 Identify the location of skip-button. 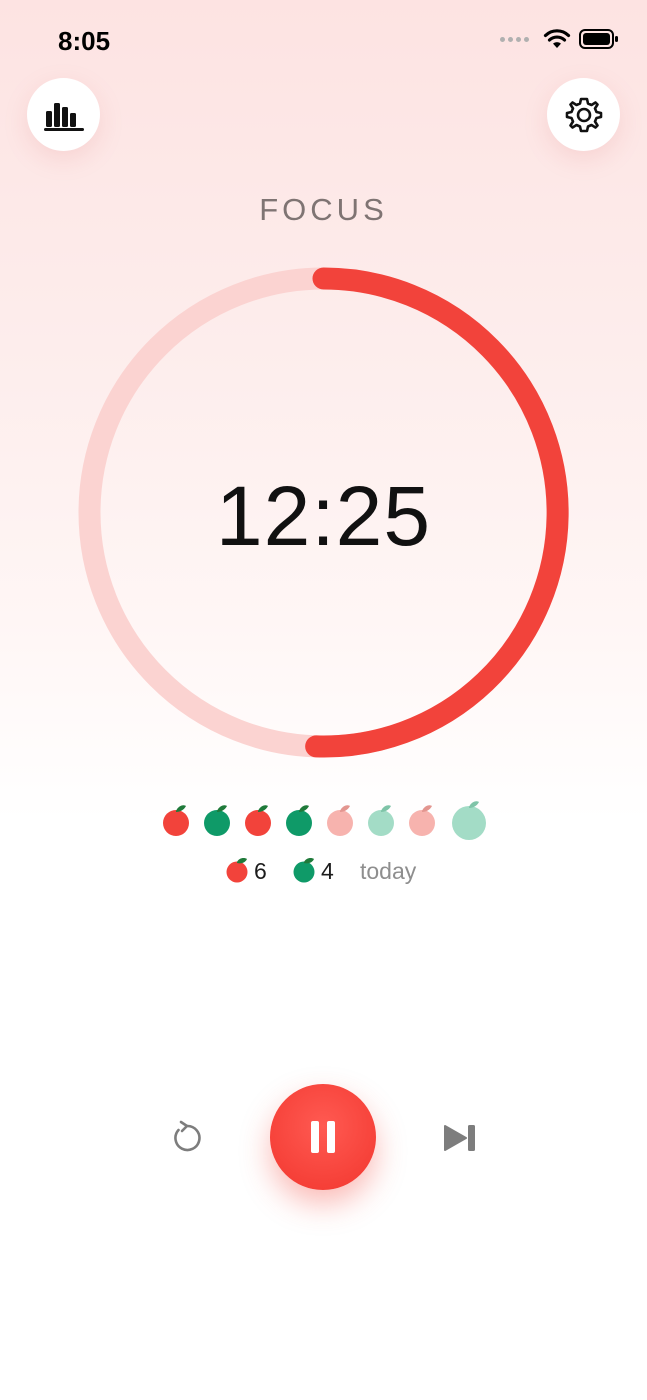
(460, 1138).